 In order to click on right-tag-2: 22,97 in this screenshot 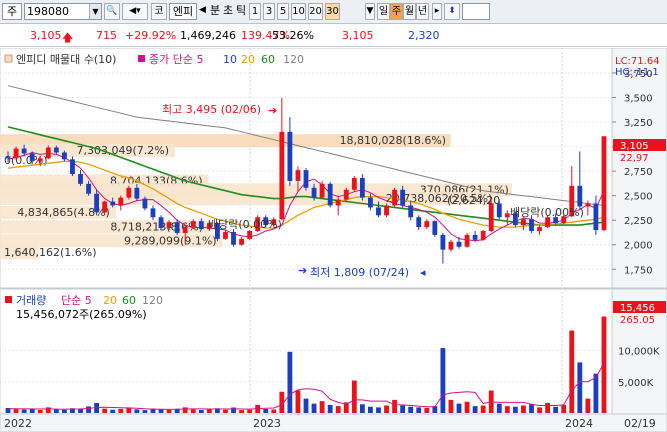, I will do `click(634, 158)`.